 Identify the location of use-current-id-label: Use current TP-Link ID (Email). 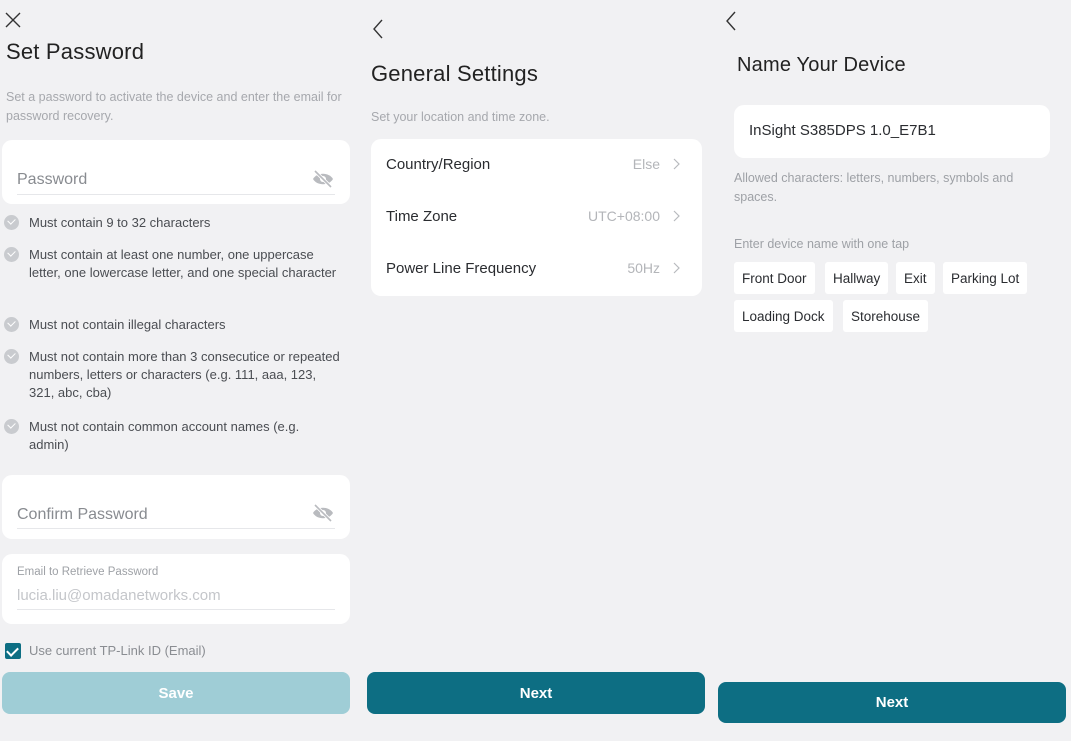
(117, 650).